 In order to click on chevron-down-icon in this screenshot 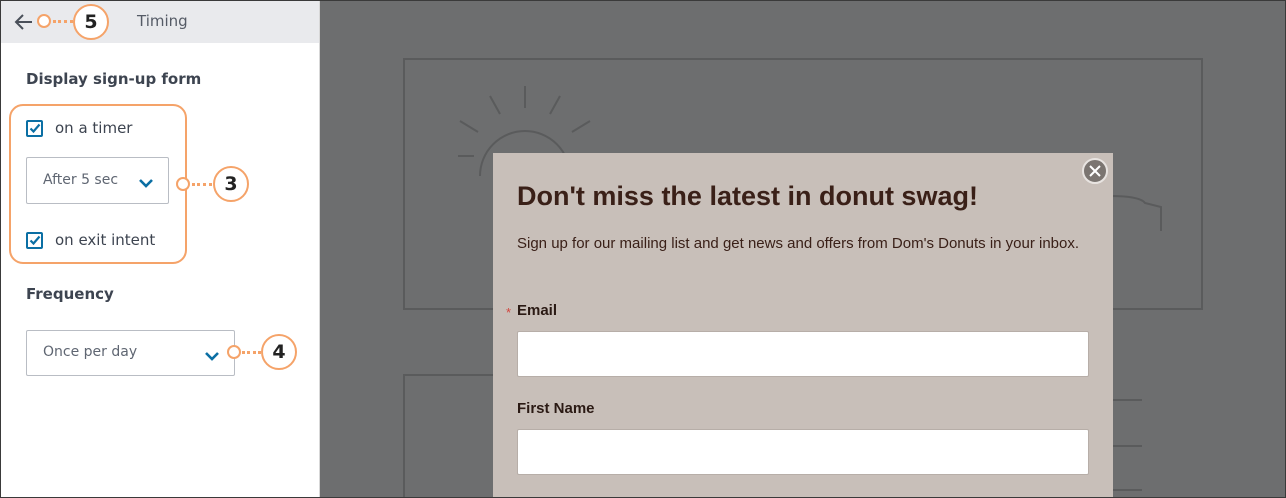, I will do `click(212, 356)`.